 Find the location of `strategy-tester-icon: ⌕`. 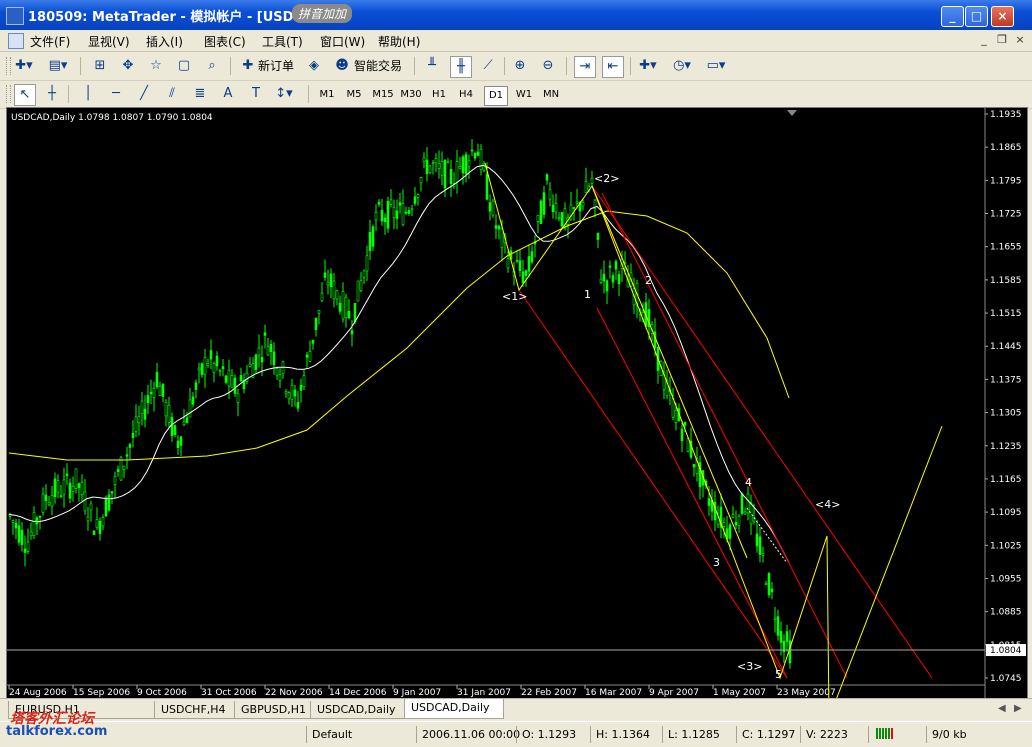

strategy-tester-icon: ⌕ is located at coordinates (212, 66).